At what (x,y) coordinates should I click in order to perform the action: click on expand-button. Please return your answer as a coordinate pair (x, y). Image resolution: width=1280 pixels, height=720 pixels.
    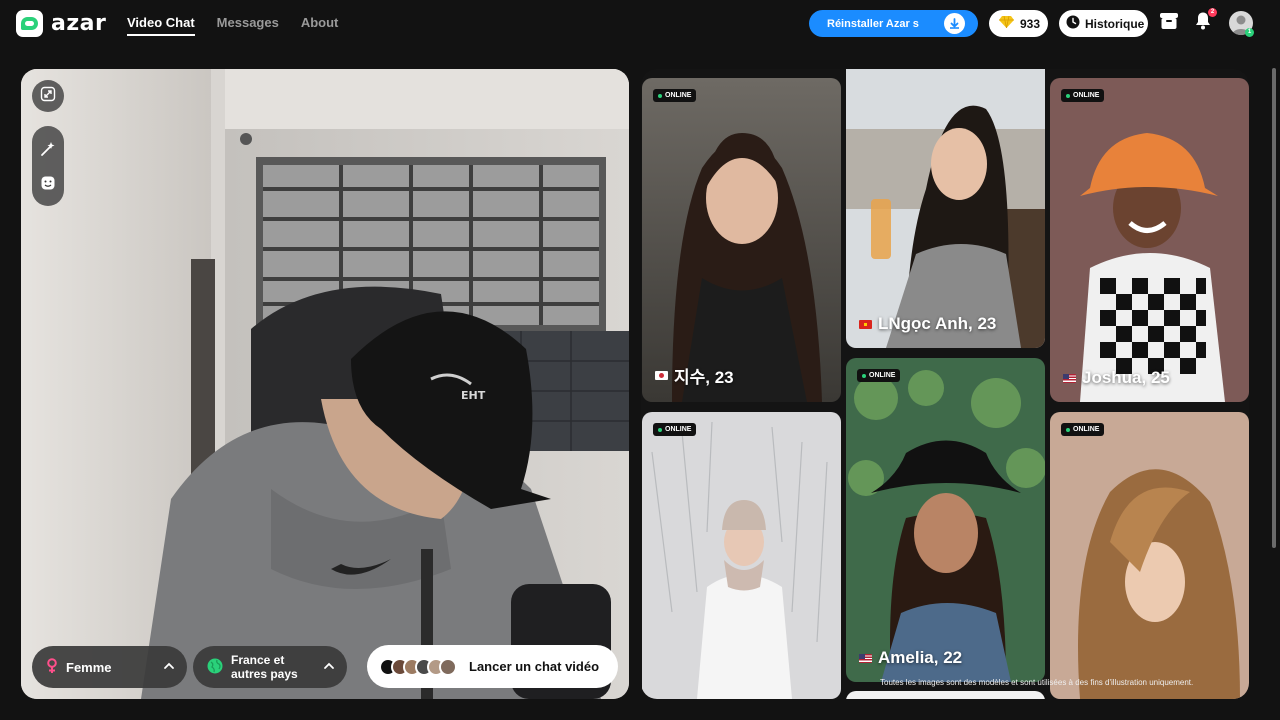
    Looking at the image, I should click on (48, 96).